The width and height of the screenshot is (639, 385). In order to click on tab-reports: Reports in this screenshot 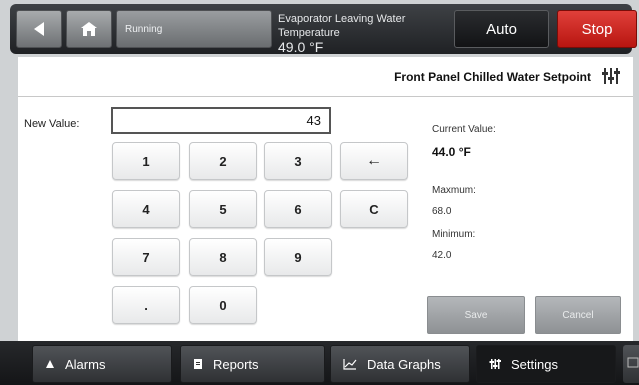, I will do `click(252, 364)`.